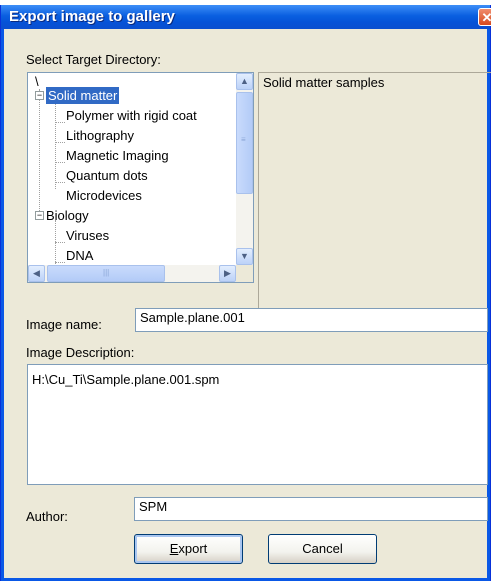 Image resolution: width=491 pixels, height=581 pixels. Describe the element at coordinates (107, 175) in the screenshot. I see `tree-node-quantum-dots: Quantum dots` at that location.